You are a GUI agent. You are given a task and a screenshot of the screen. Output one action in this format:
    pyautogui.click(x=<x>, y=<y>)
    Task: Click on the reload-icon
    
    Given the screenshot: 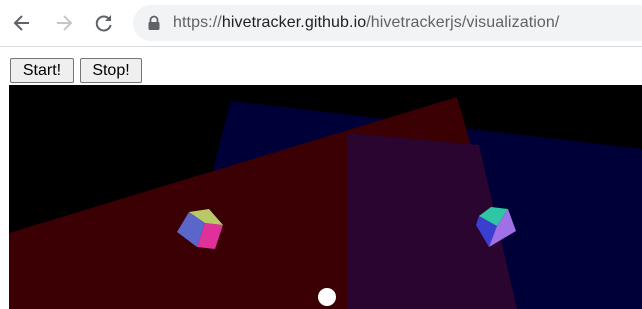 What is the action you would take?
    pyautogui.click(x=103, y=23)
    